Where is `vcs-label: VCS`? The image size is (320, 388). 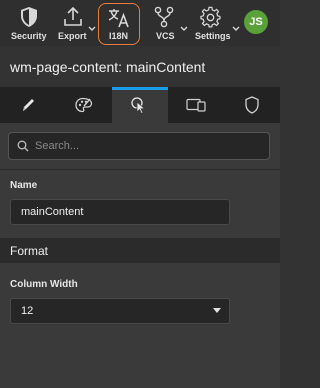
vcs-label: VCS is located at coordinates (165, 36).